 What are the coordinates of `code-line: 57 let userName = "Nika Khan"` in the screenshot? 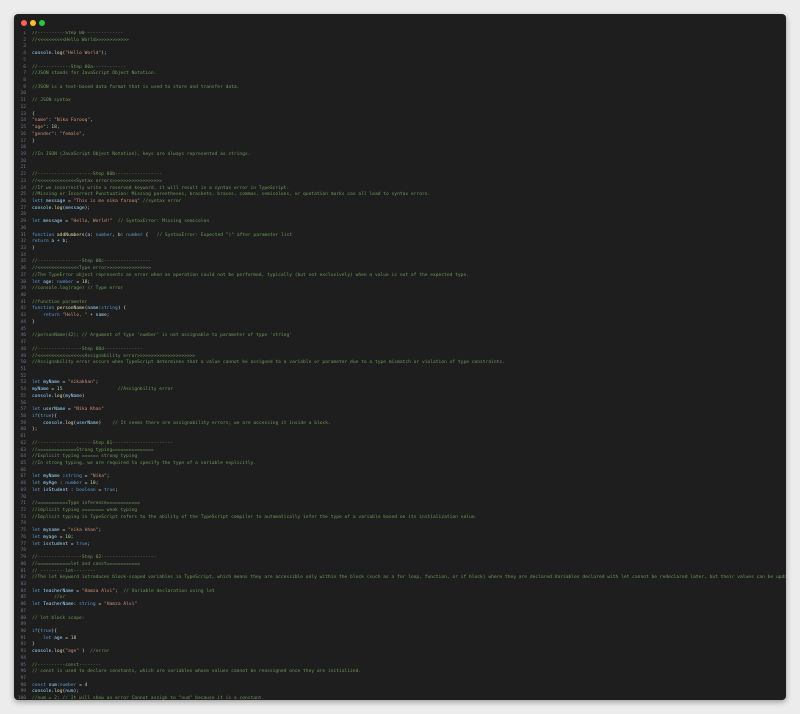 It's located at (400, 410).